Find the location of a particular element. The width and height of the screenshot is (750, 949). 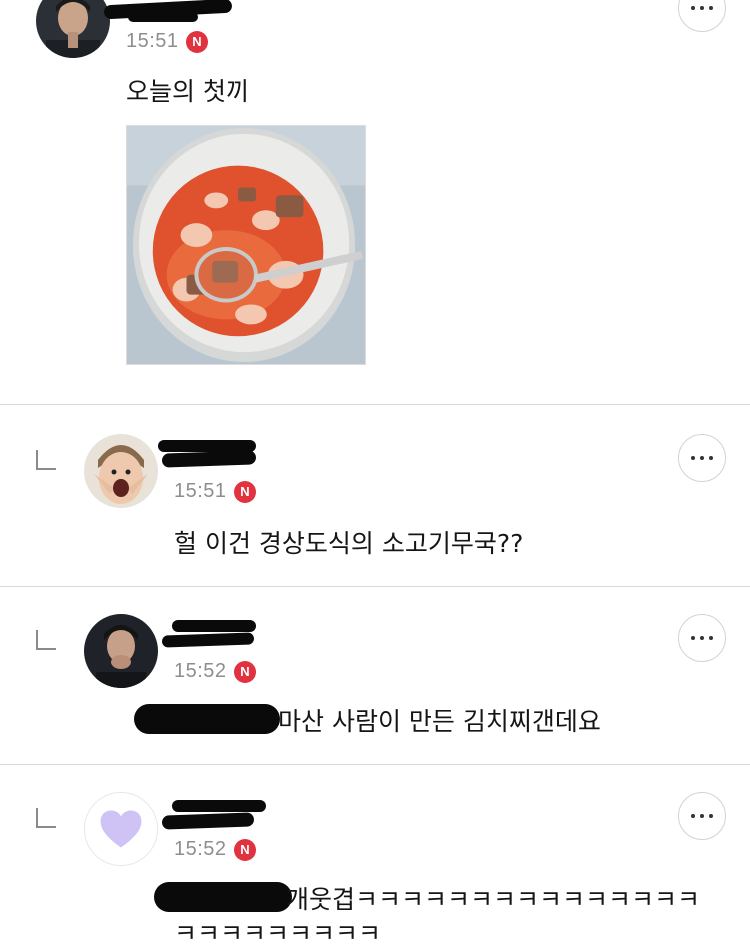

reply-text: 개웃겹ㅋㅋㅋㅋㅋㅋㅋㅋㅋㅋㅋㅋㅋㅋㅋ is located at coordinates (493, 899).